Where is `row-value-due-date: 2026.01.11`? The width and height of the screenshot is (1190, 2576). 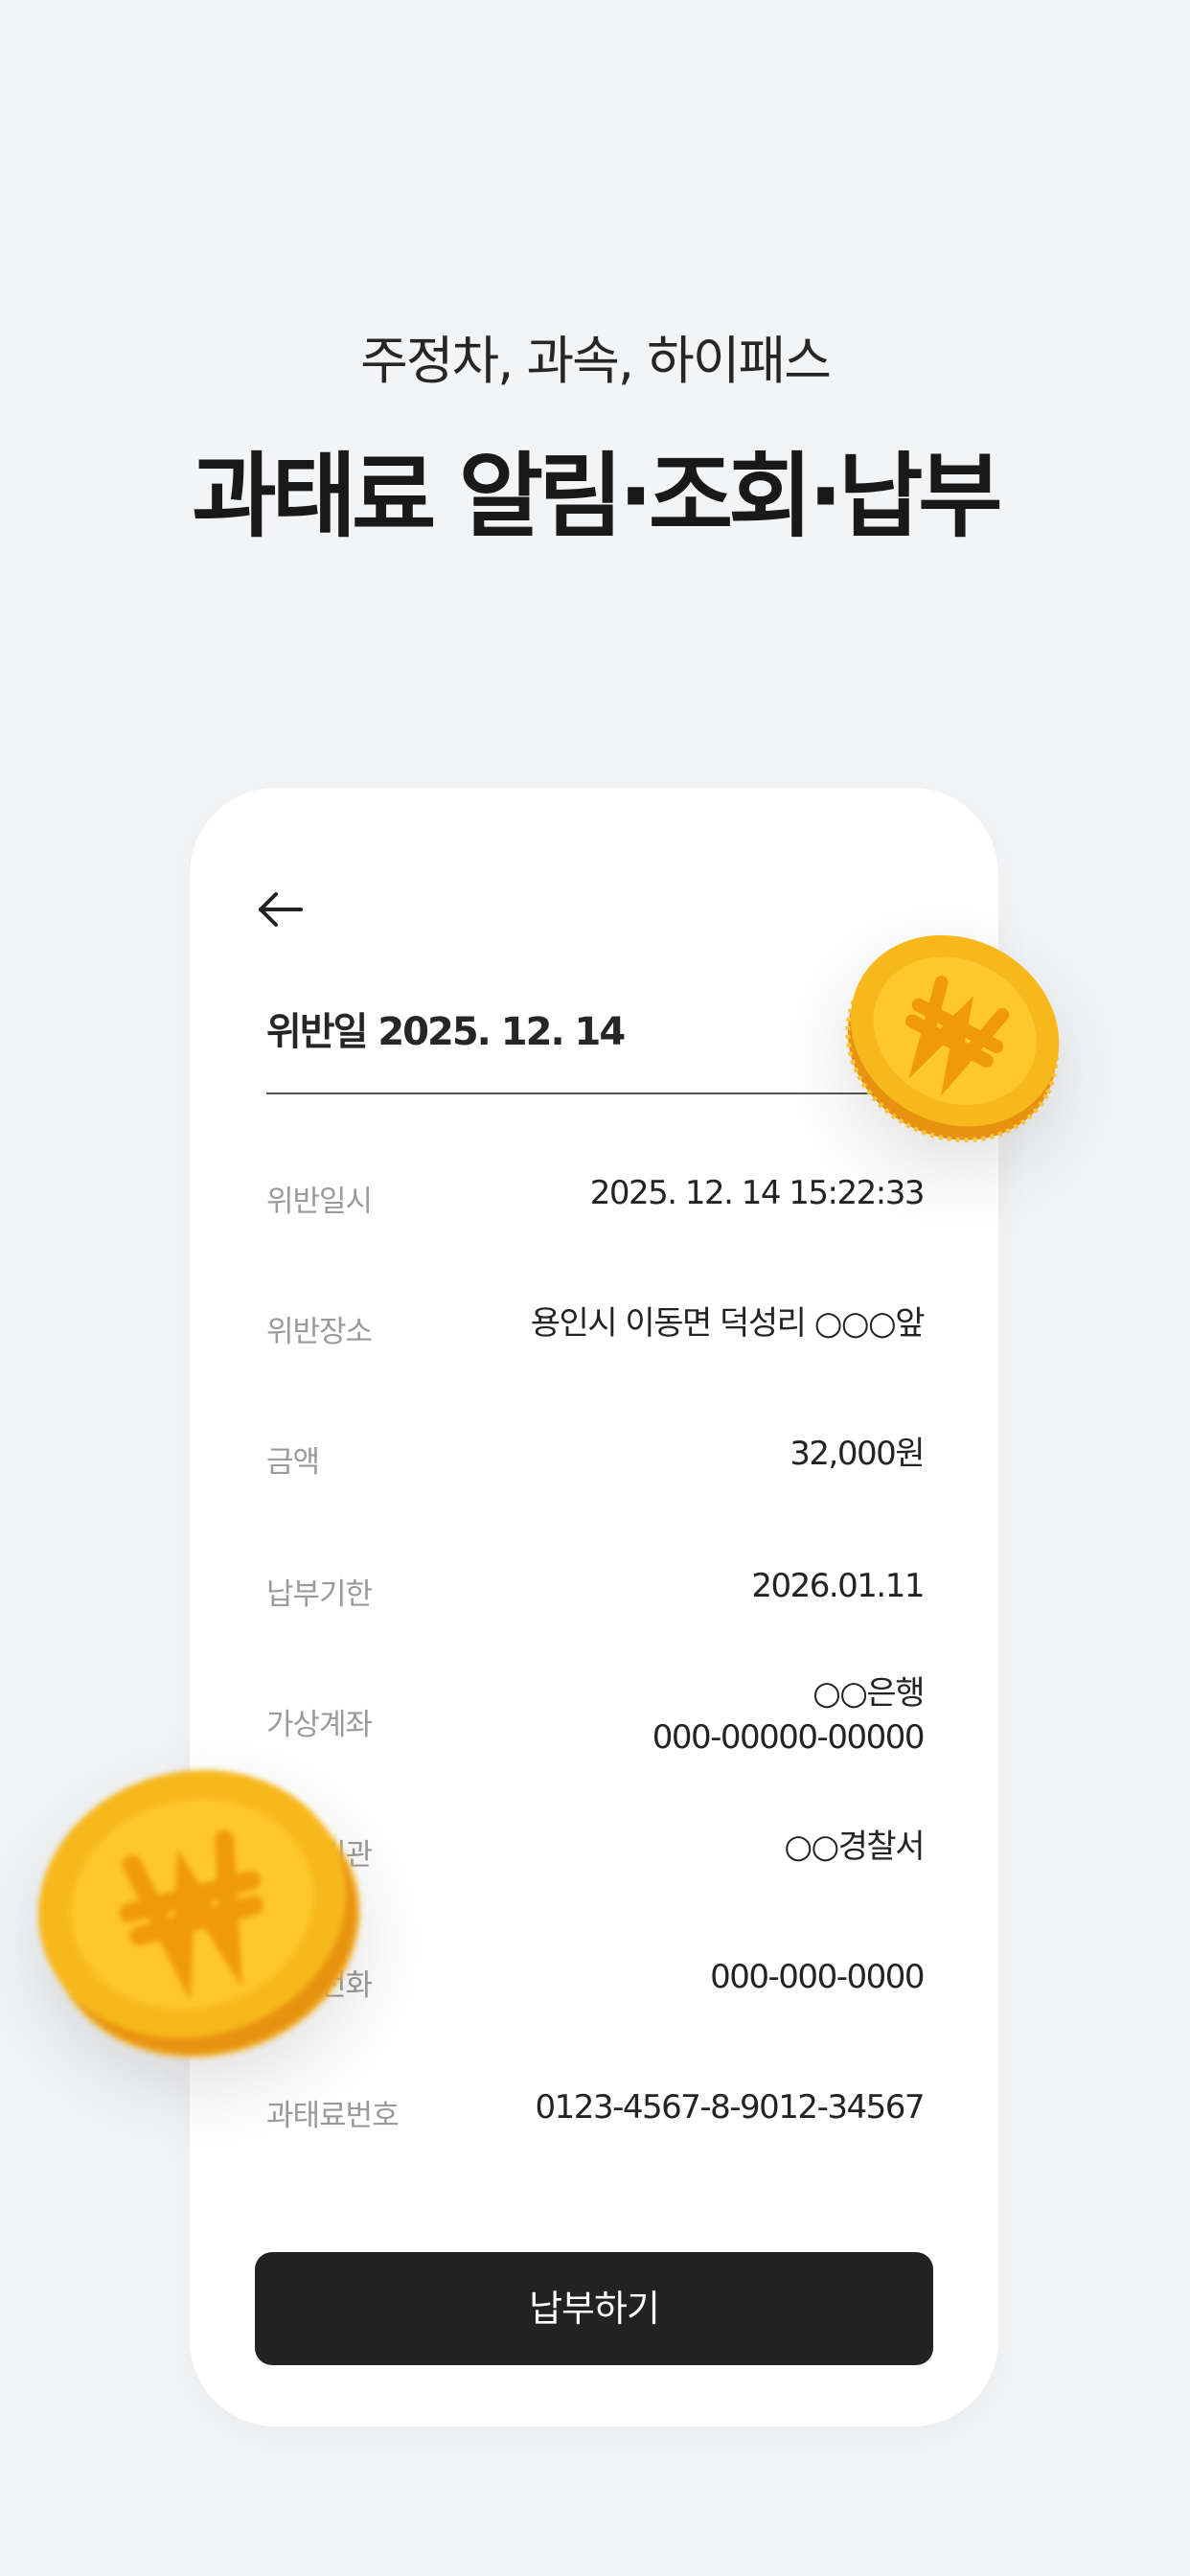 row-value-due-date: 2026.01.11 is located at coordinates (838, 1586).